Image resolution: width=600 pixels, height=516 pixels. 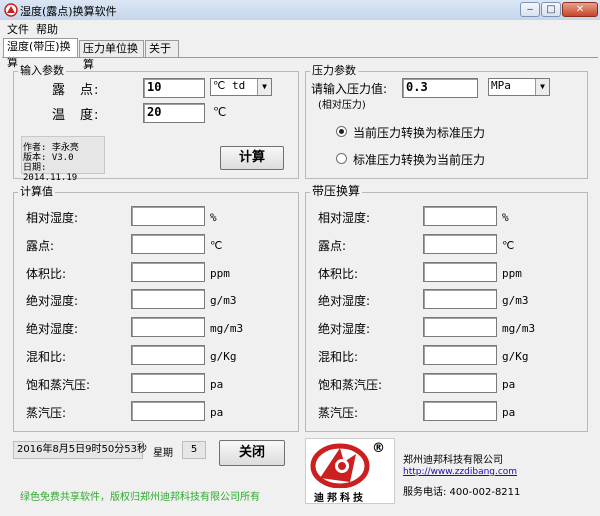 I want to click on calc-value-unit: g/m3, so click(x=223, y=300).